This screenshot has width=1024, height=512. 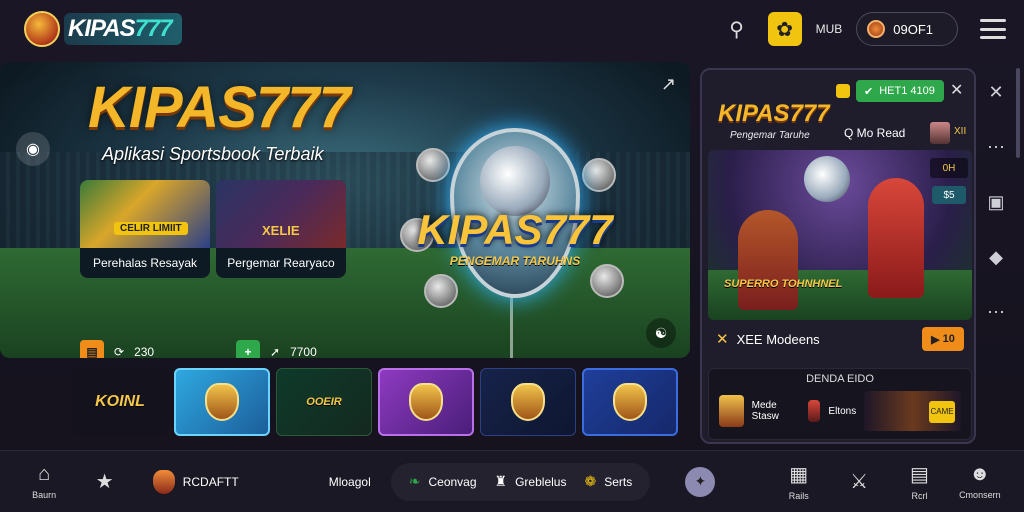 I want to click on hamburger-icon, so click(x=993, y=29).